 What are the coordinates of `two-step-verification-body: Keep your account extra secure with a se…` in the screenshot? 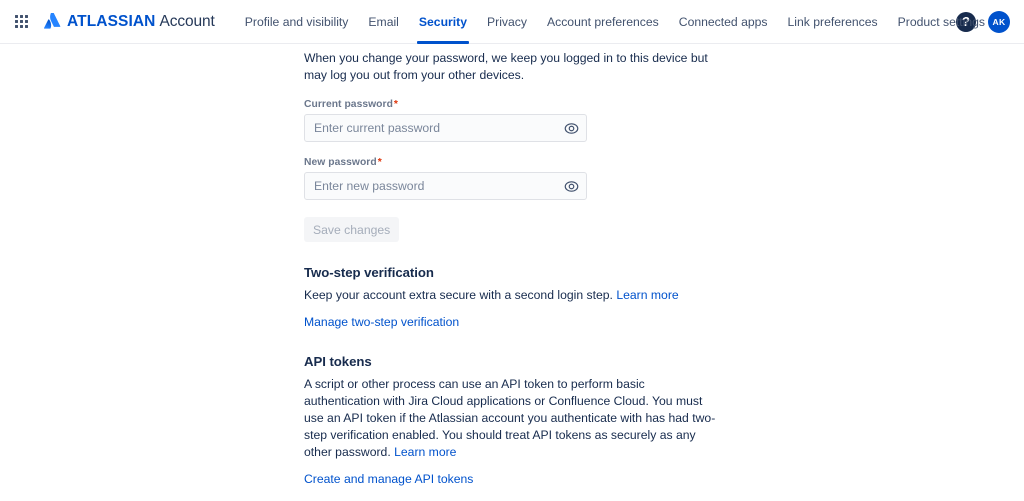 It's located at (511, 295).